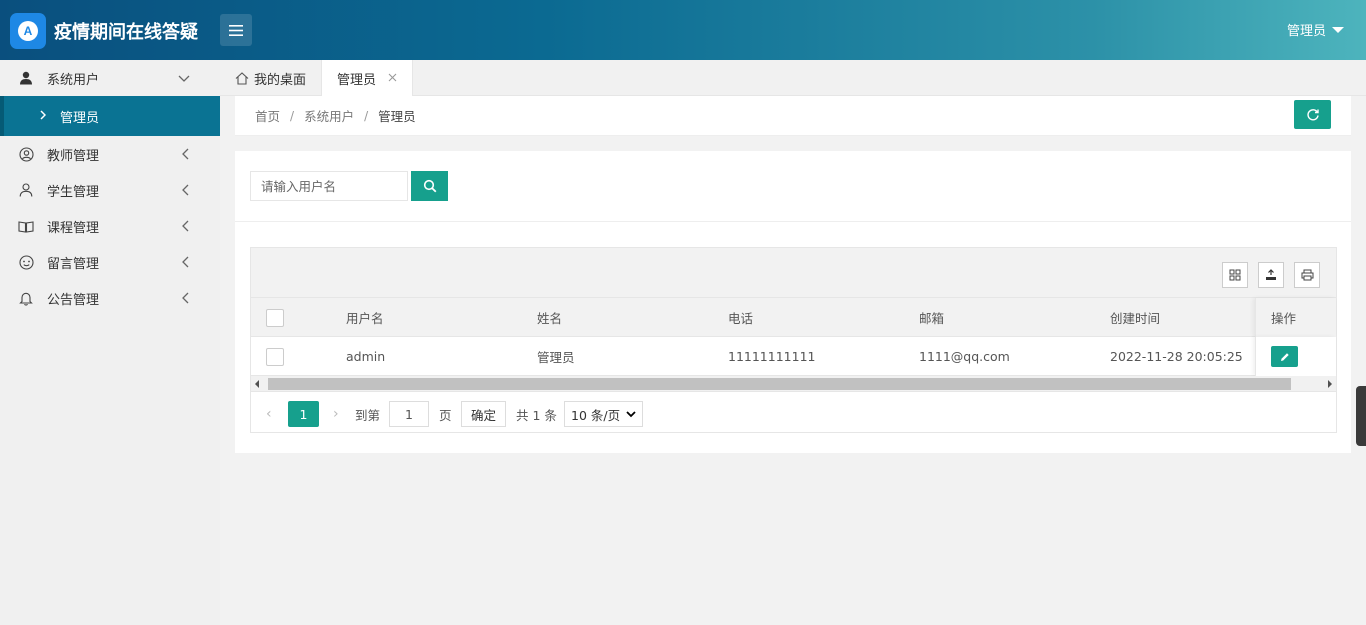 The image size is (1366, 625). Describe the element at coordinates (793, 116) in the screenshot. I see `breadcrumb: 首页 / 系统用户 / 管理员` at that location.